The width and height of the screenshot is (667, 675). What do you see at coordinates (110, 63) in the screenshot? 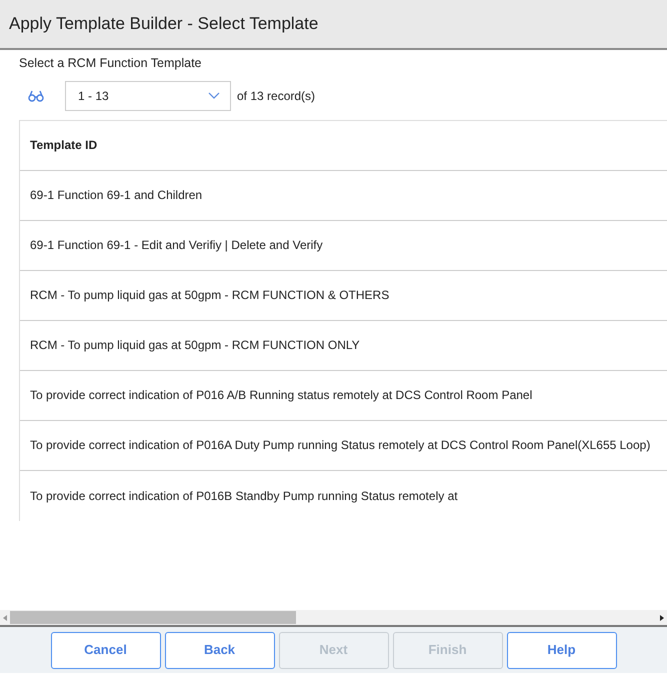
I see `section-heading: Select a RCM Function Template` at bounding box center [110, 63].